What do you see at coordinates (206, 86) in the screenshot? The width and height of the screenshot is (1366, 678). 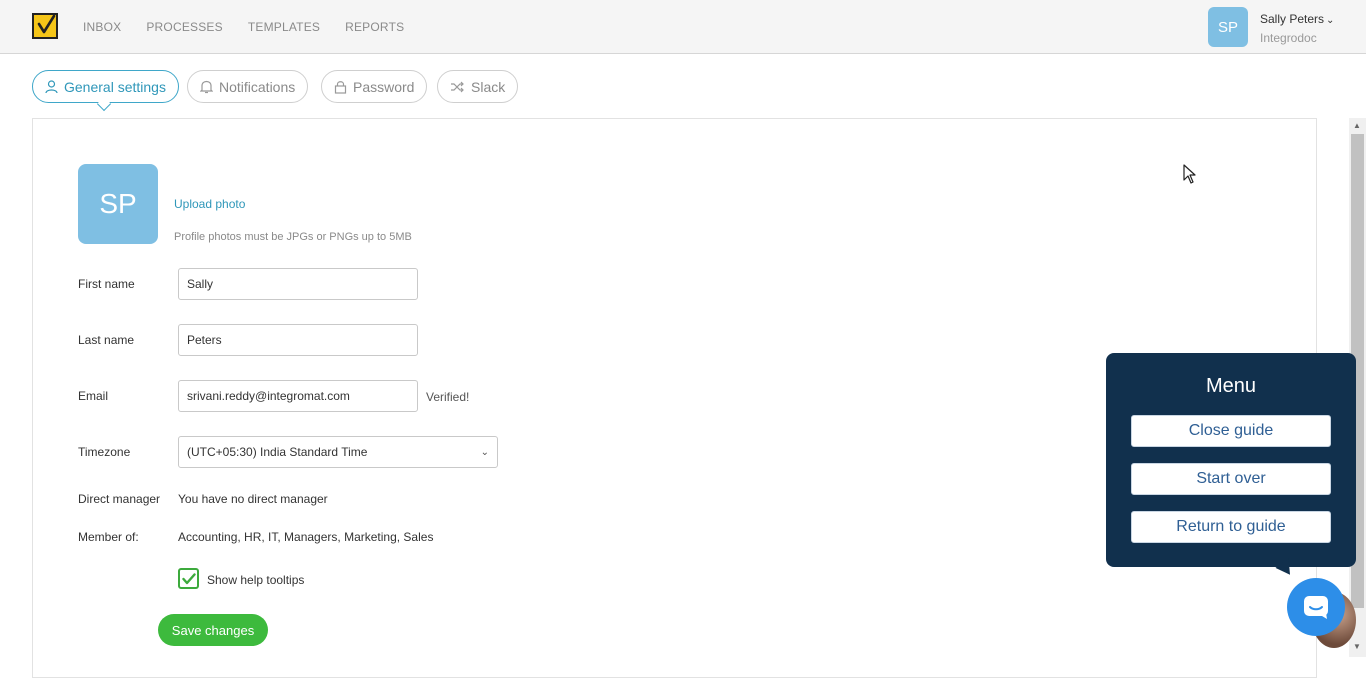 I see `bell-icon` at bounding box center [206, 86].